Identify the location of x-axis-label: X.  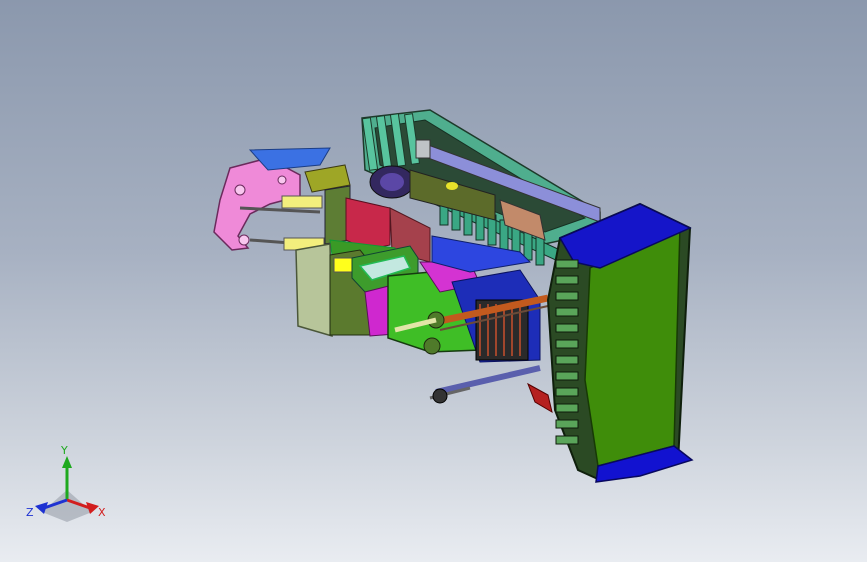
(102, 512).